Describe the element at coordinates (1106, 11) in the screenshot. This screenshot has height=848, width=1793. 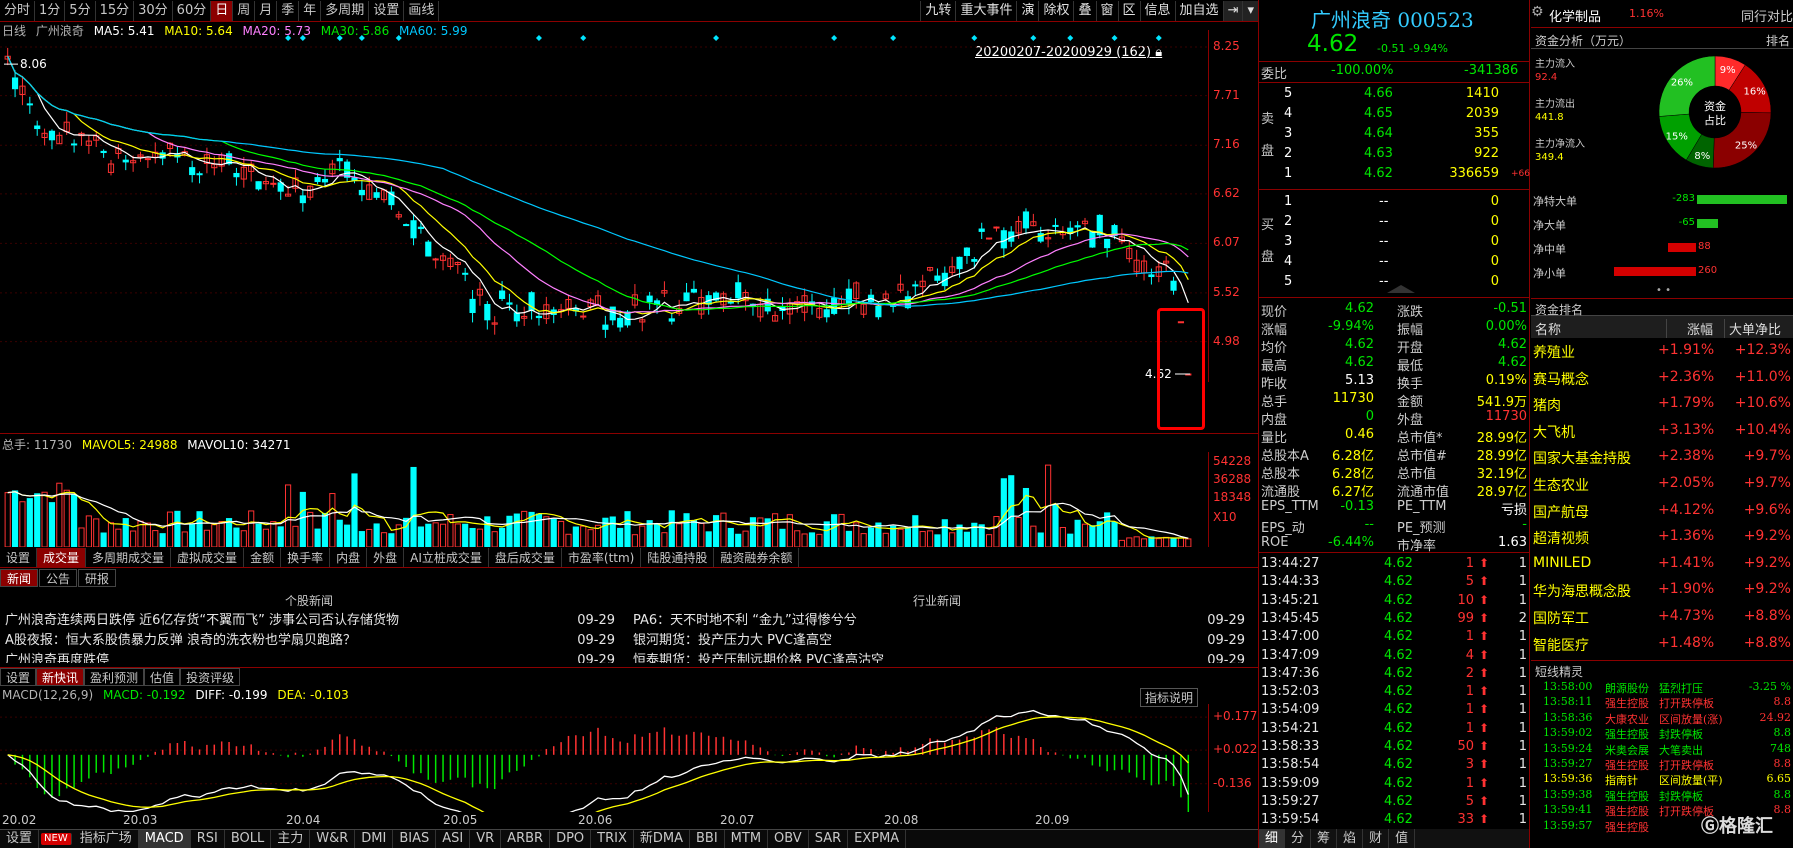
I see `tool-5: 窗` at that location.